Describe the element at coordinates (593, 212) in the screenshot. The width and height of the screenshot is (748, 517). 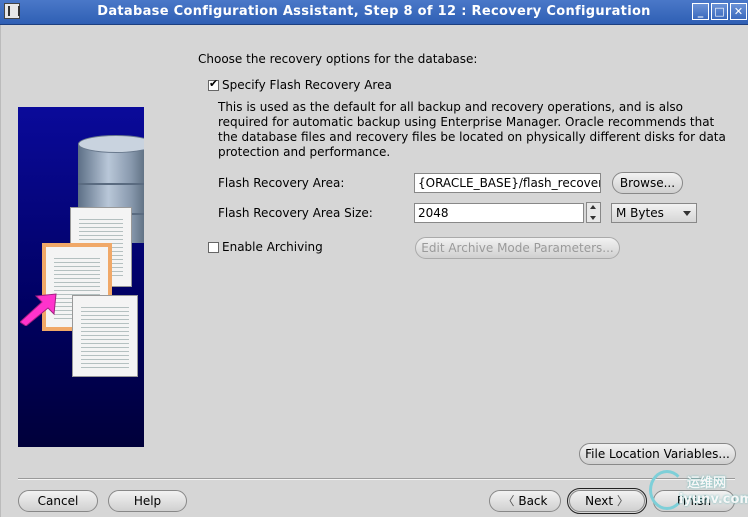
I see `size-spinner` at that location.